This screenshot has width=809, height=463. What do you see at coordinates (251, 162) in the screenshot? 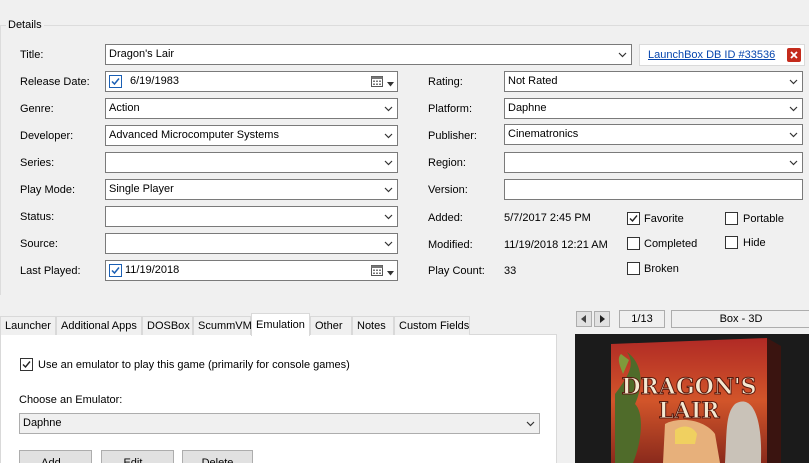
I see `series-combo` at bounding box center [251, 162].